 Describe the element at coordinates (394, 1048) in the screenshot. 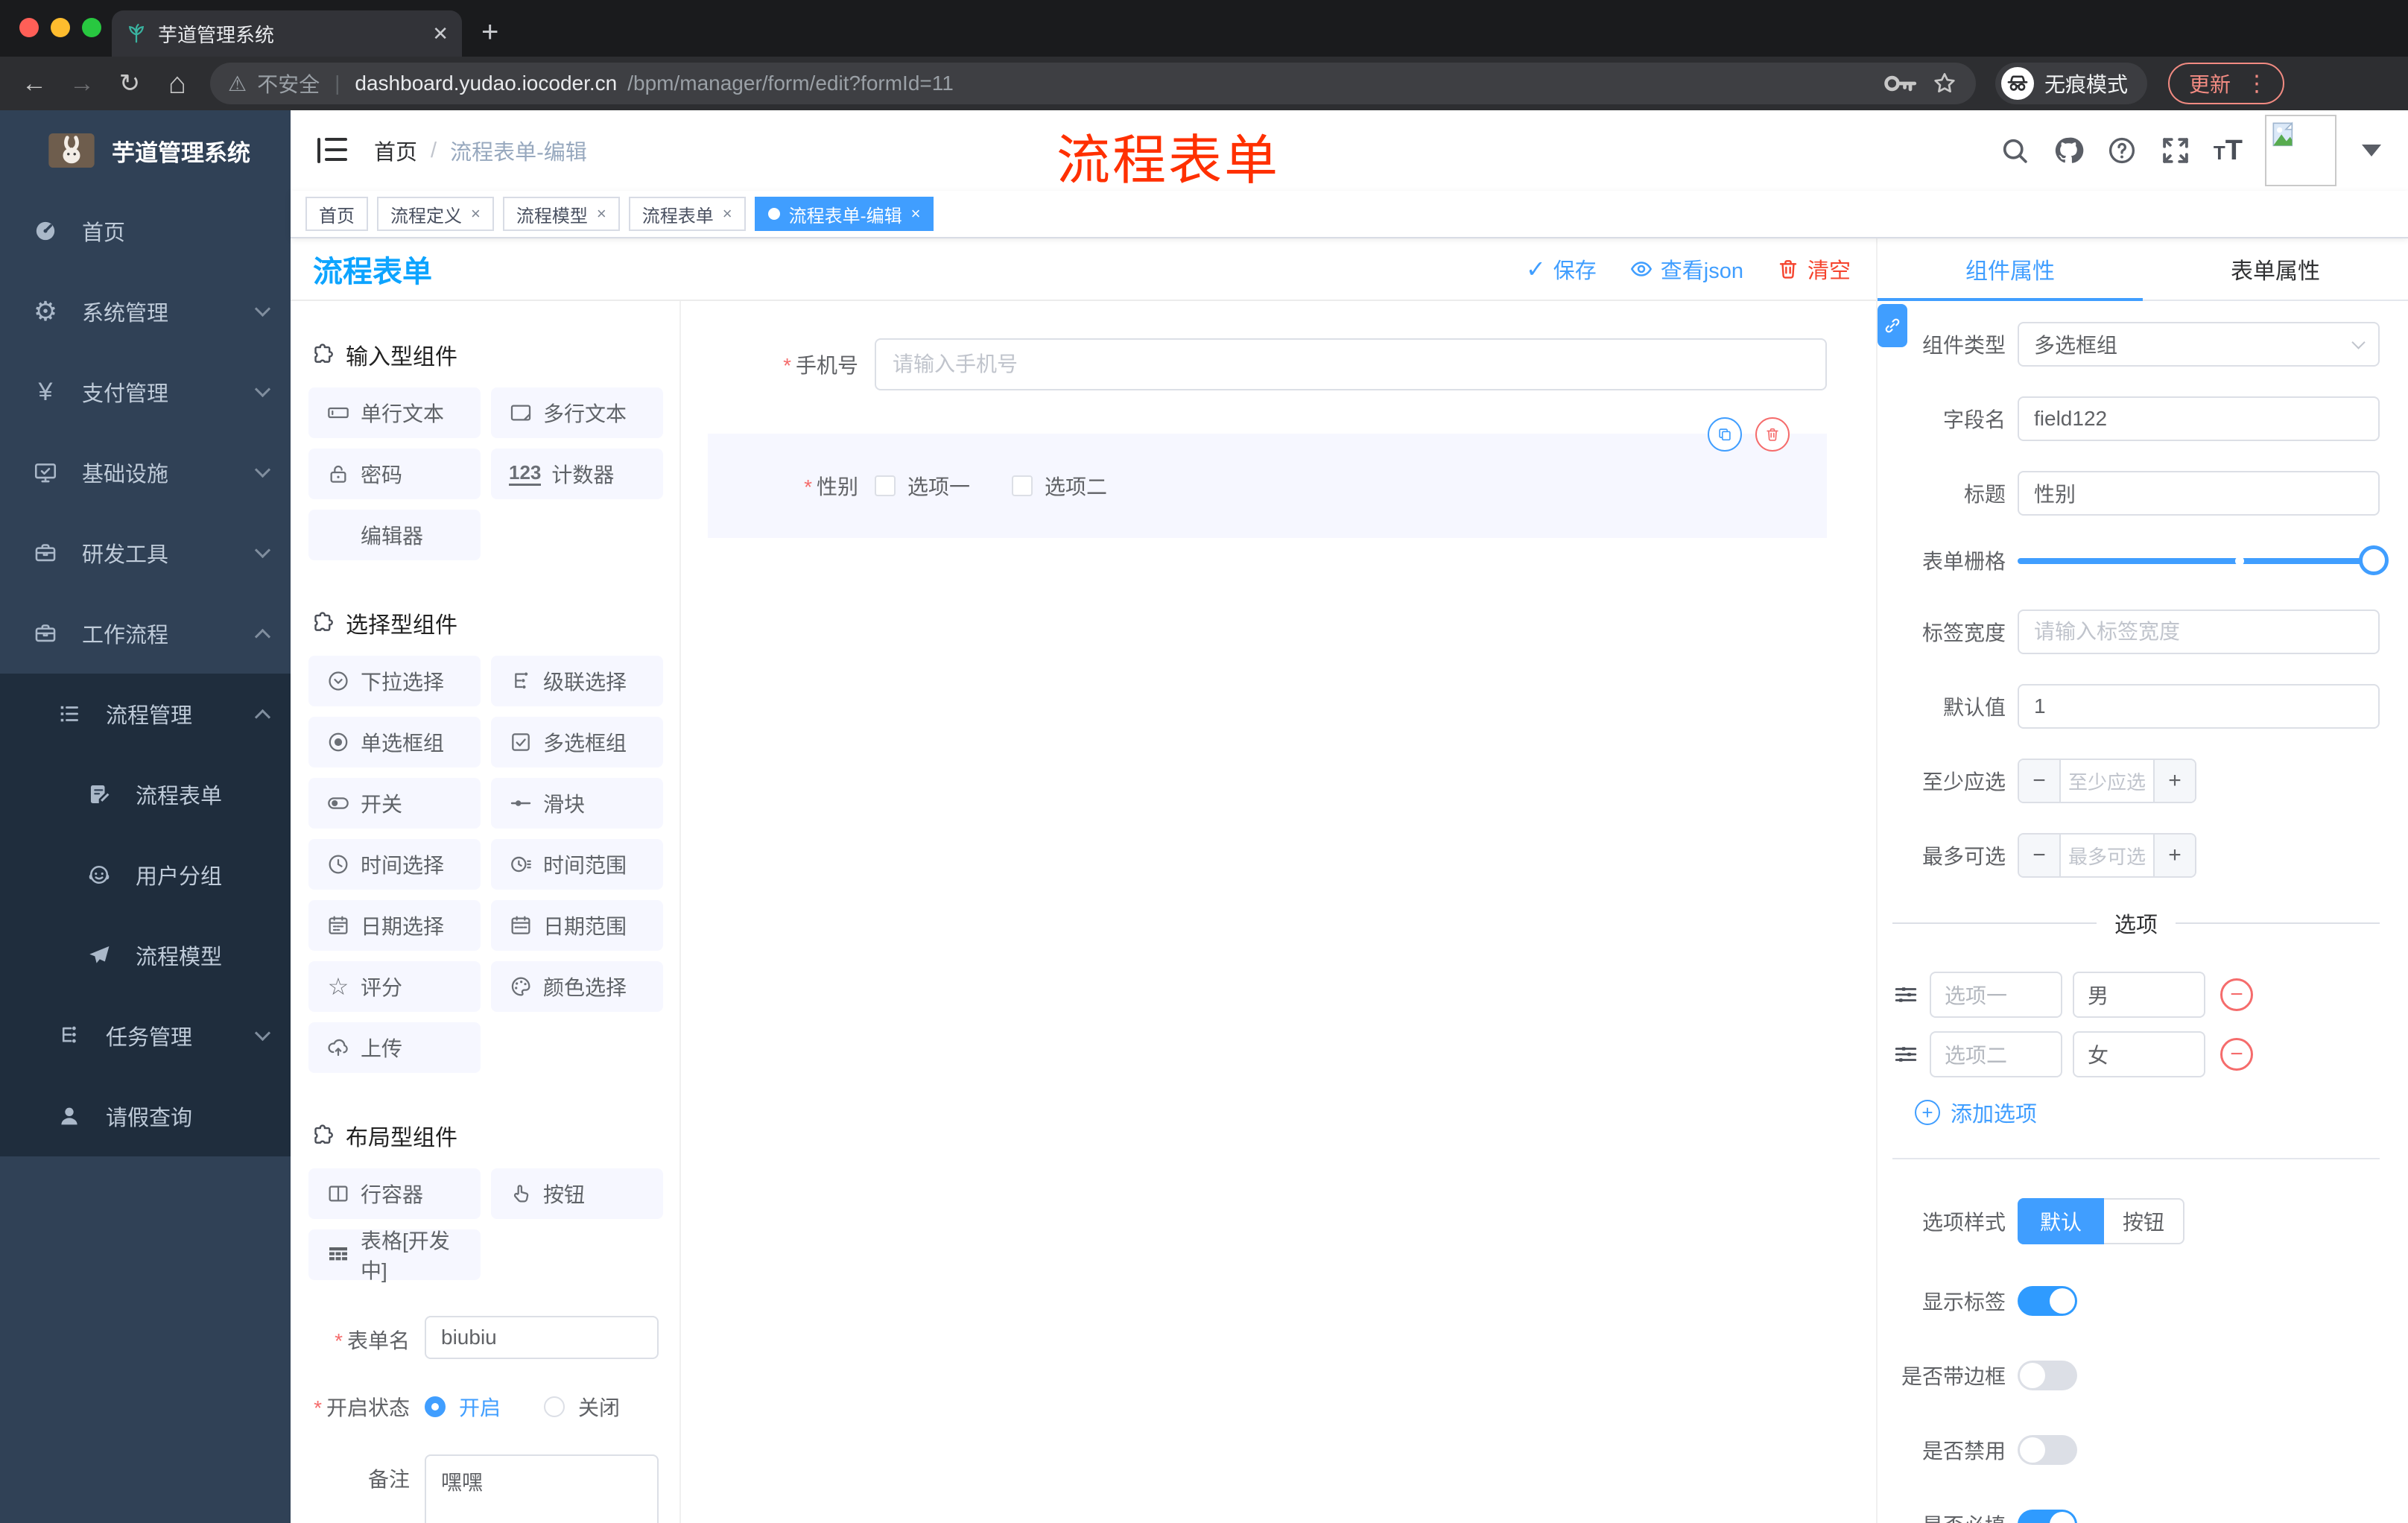

I see `component-tile-upload: 上传` at that location.